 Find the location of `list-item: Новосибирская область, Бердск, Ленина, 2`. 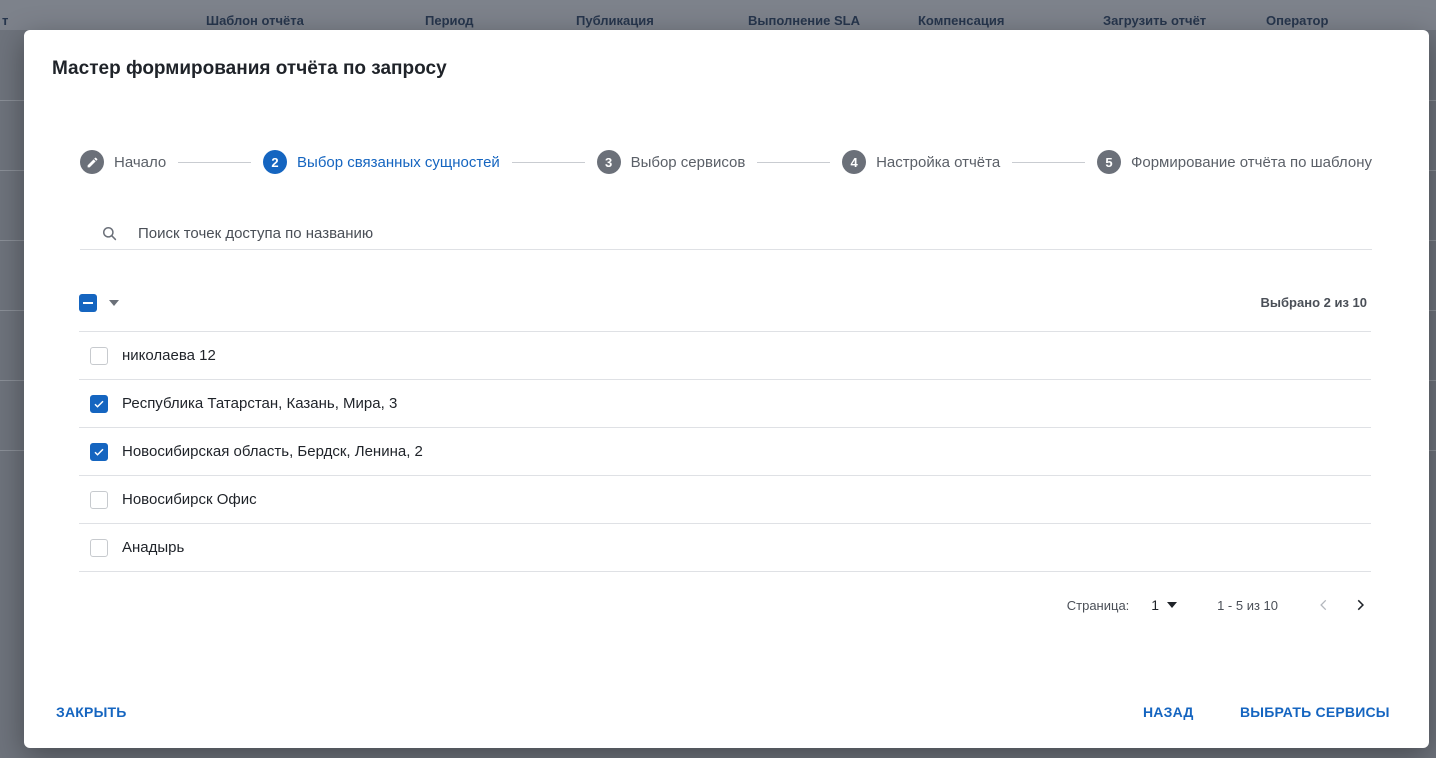

list-item: Новосибирская область, Бердск, Ленина, 2 is located at coordinates (725, 452).